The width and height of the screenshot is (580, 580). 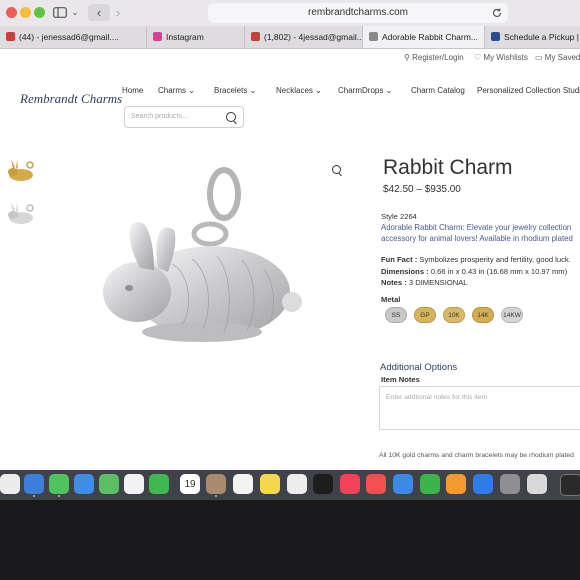 What do you see at coordinates (323, 484) in the screenshot?
I see `tv-icon` at bounding box center [323, 484].